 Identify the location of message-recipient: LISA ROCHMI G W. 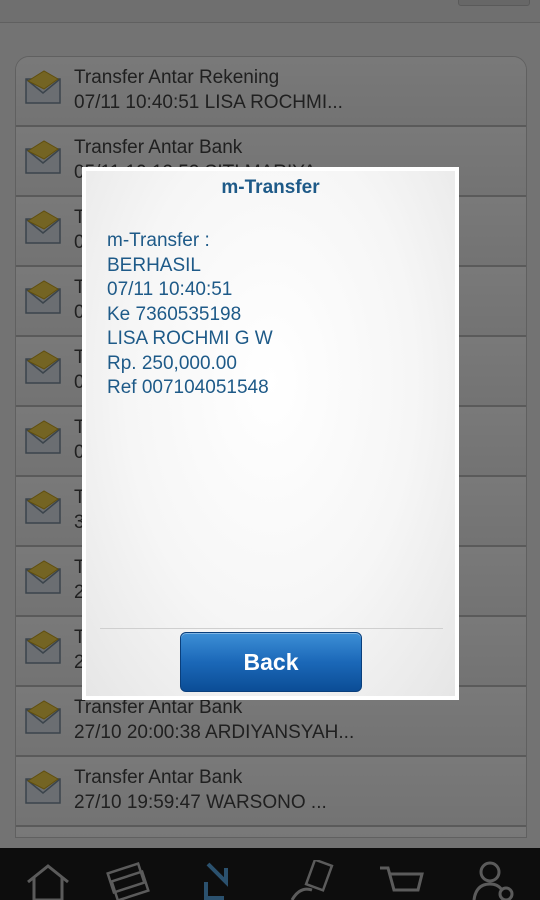
(190, 338).